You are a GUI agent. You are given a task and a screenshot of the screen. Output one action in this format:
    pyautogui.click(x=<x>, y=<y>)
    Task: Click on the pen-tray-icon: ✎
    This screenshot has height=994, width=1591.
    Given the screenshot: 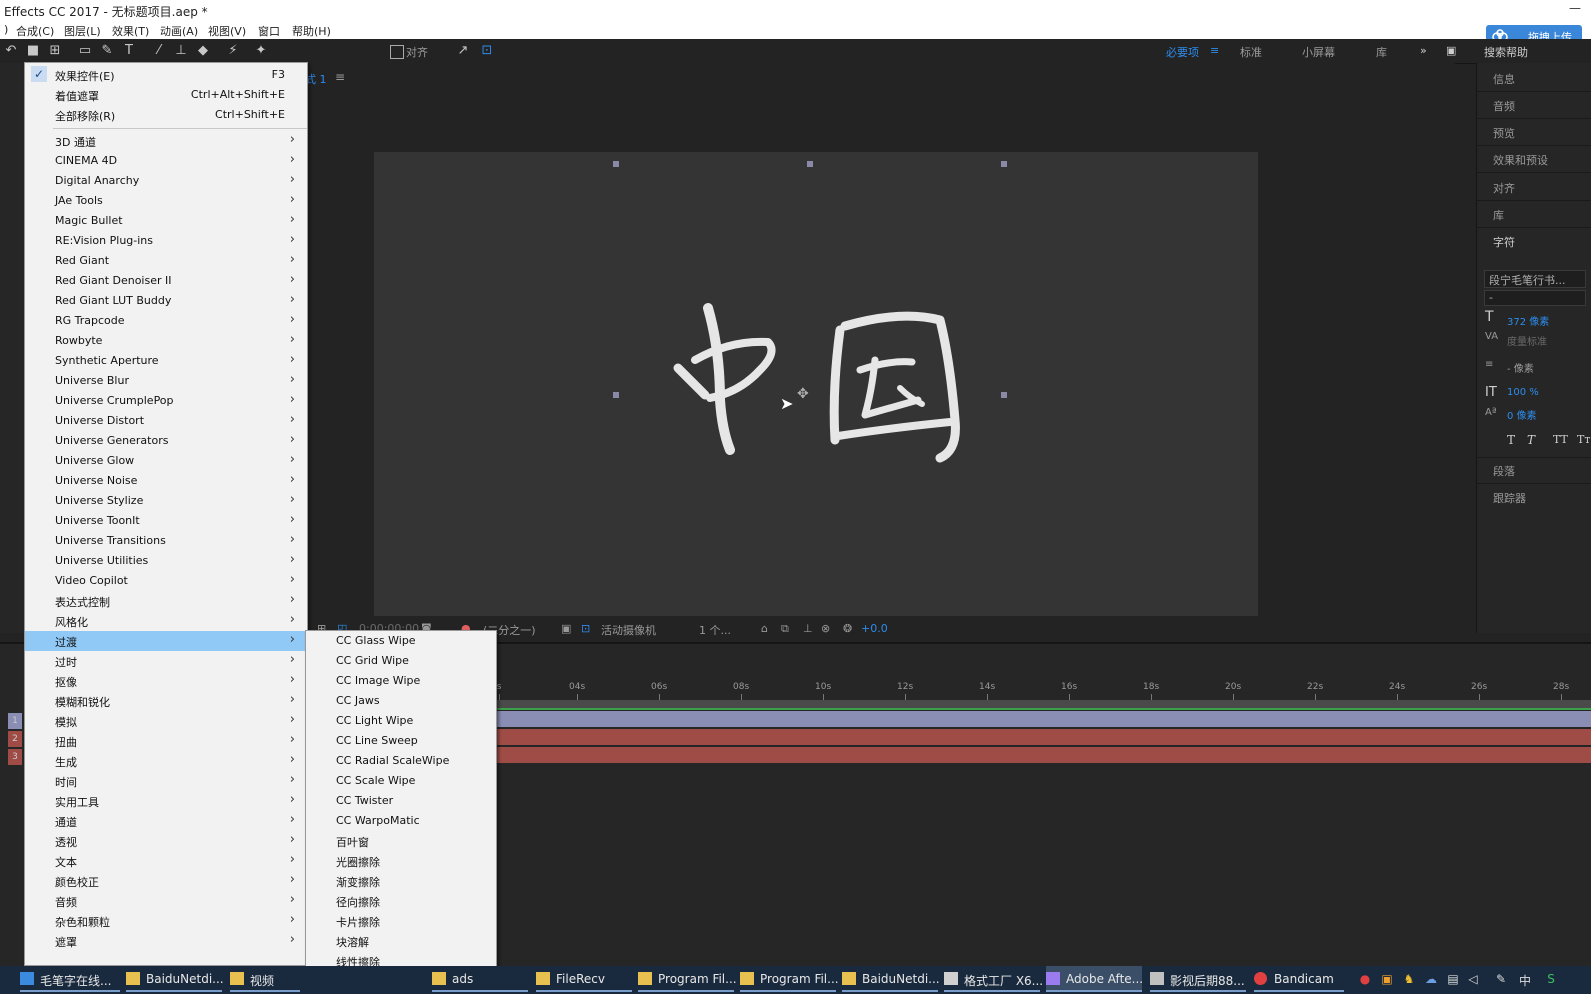 What is the action you would take?
    pyautogui.click(x=1501, y=979)
    